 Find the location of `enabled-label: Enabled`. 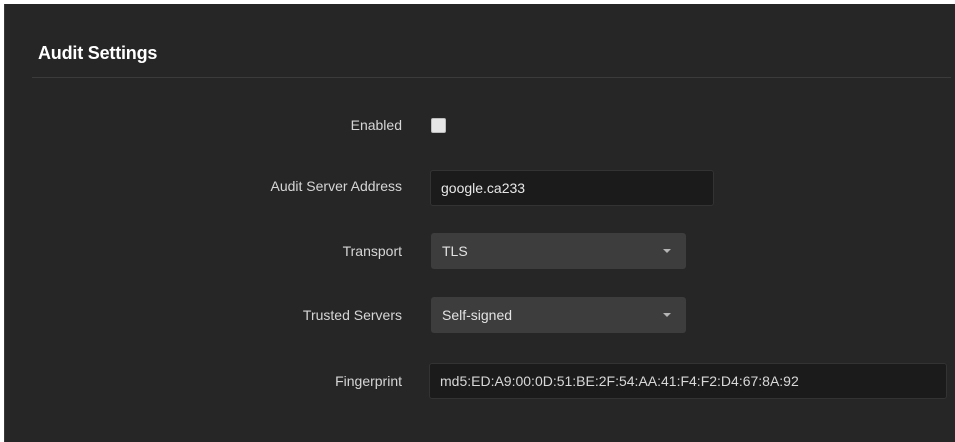

enabled-label: Enabled is located at coordinates (376, 125).